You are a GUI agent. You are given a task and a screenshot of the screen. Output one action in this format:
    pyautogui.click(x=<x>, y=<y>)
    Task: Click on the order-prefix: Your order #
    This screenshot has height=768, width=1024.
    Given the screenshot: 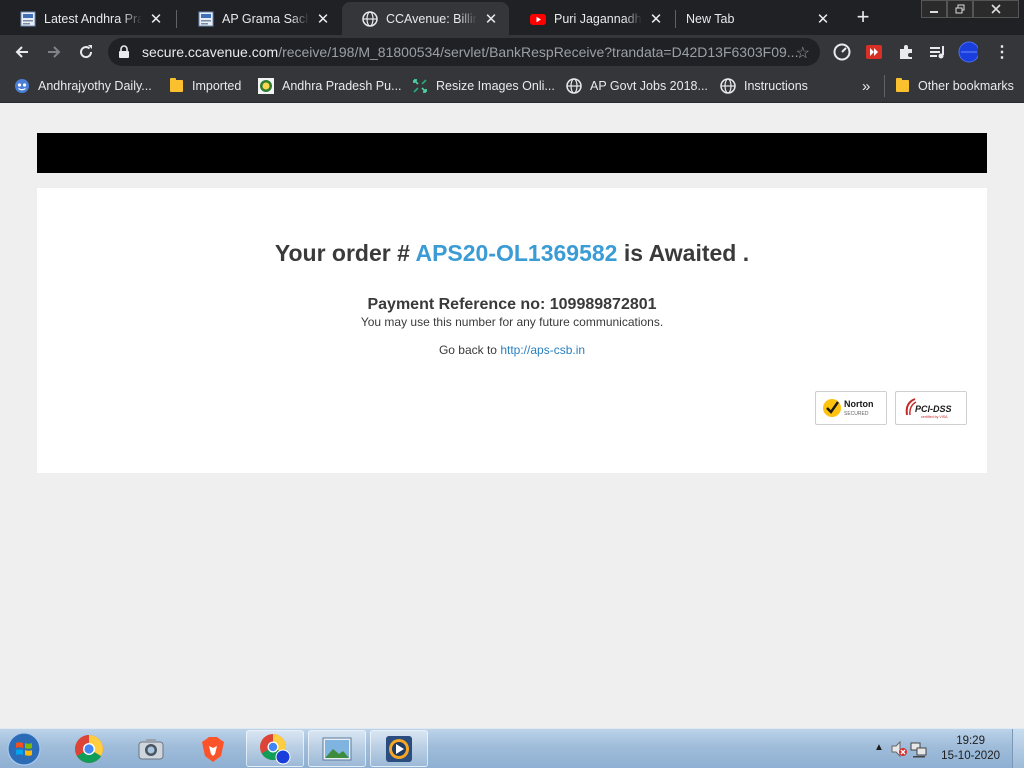 What is the action you would take?
    pyautogui.click(x=342, y=253)
    